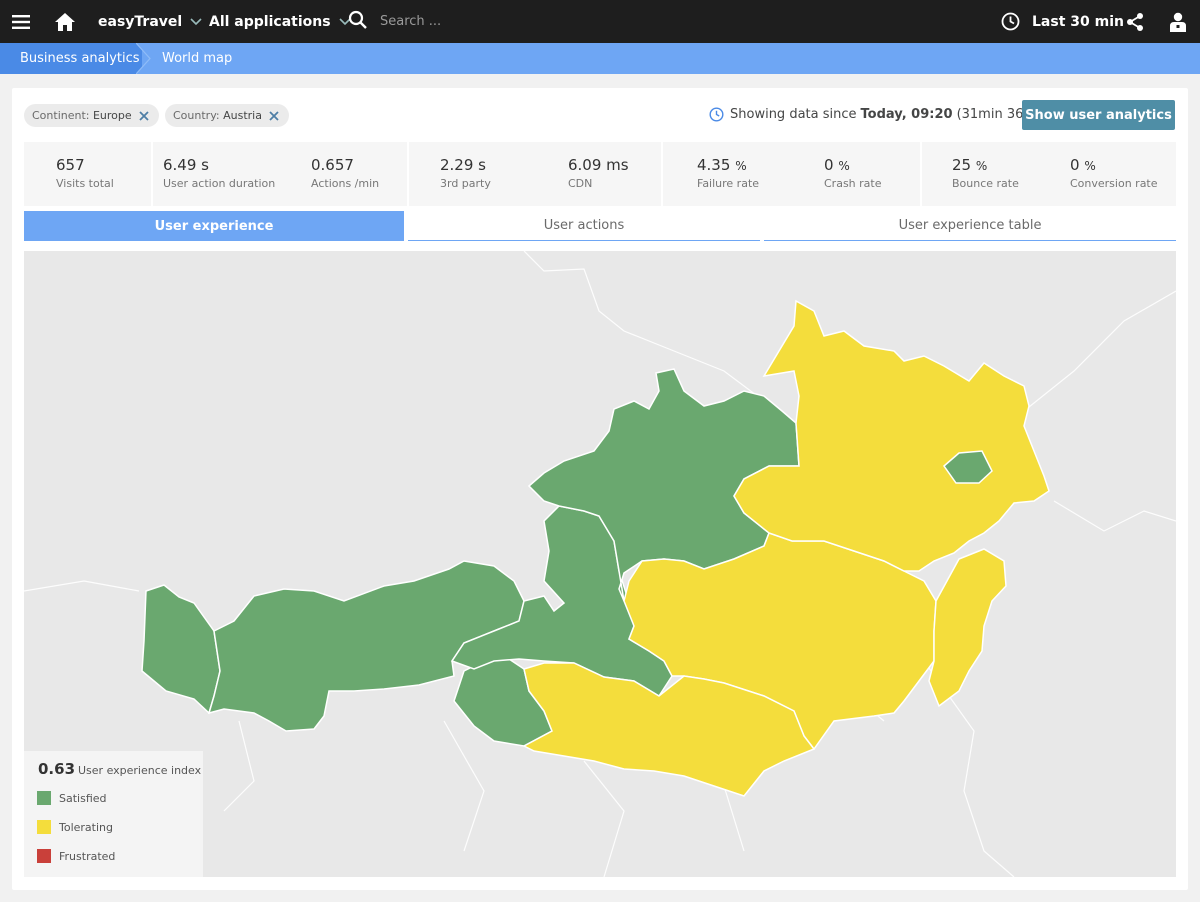 This screenshot has width=1200, height=902. Describe the element at coordinates (140, 770) in the screenshot. I see `user-experience-index-label: User experience index` at that location.